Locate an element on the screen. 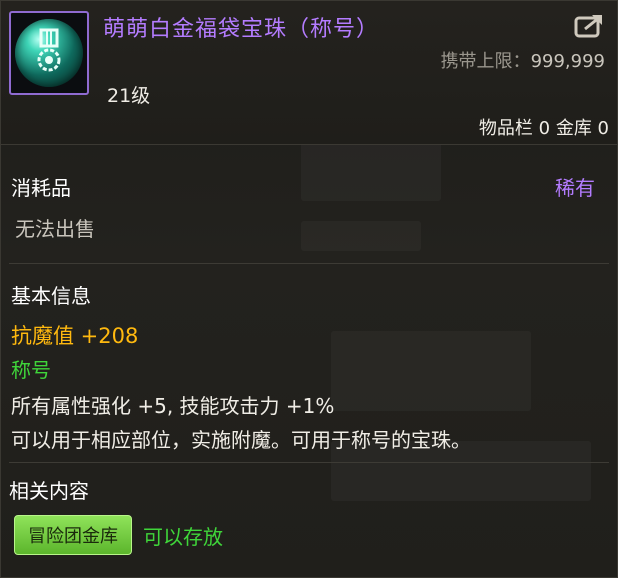  carry-limit-label: 携带上限： is located at coordinates (485, 61).